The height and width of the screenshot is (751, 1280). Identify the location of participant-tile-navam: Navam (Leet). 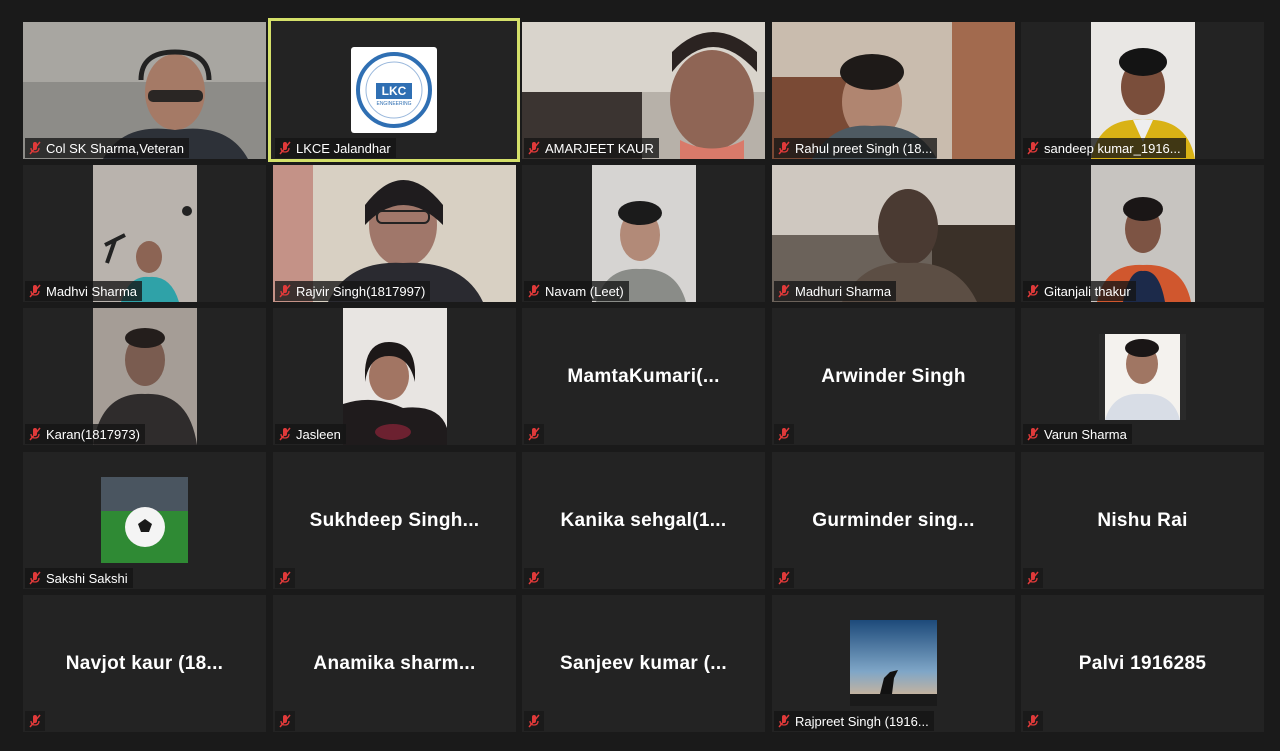
(643, 233).